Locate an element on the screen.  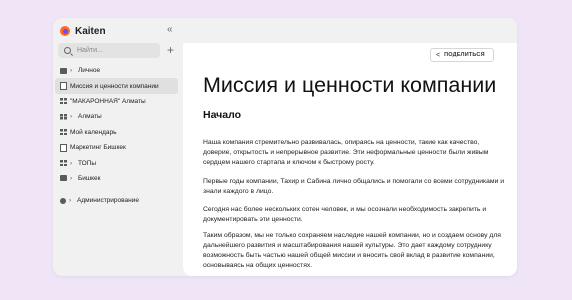
collapse-sidebar-icon: « is located at coordinates (170, 30).